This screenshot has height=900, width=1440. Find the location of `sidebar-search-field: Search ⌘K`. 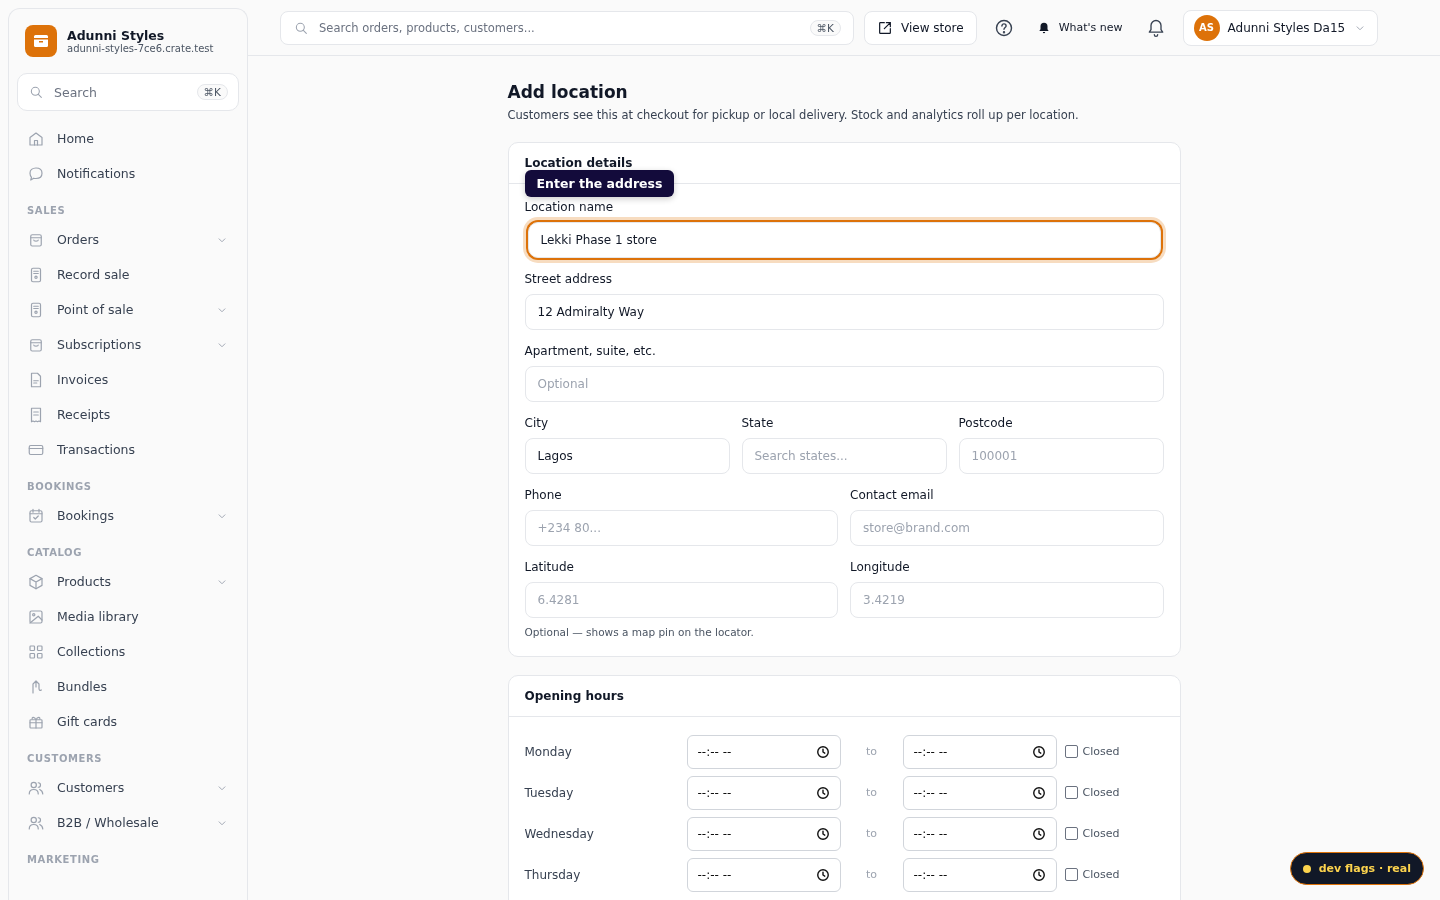

sidebar-search-field: Search ⌘K is located at coordinates (128, 92).